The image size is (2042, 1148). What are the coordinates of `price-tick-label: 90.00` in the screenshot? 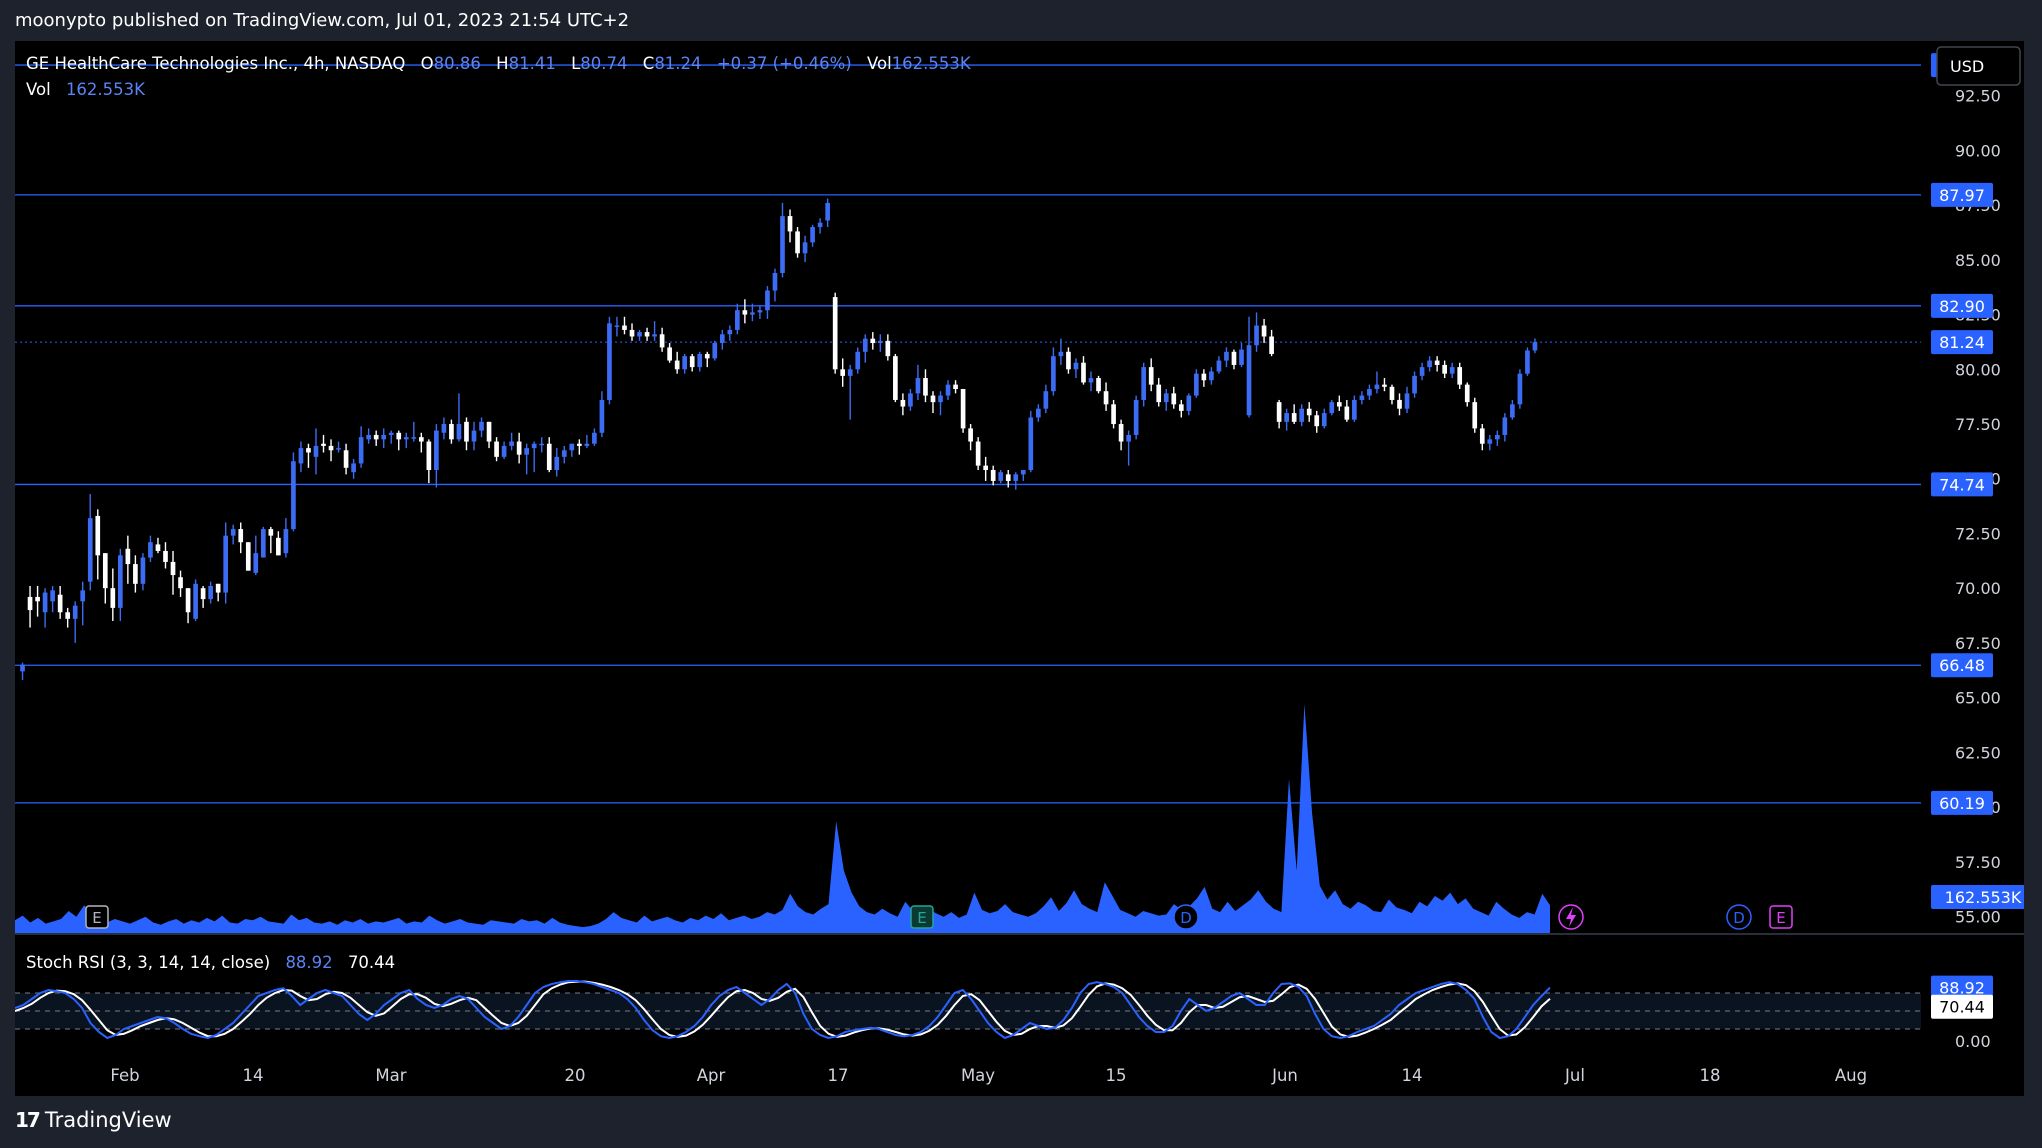 It's located at (1978, 150).